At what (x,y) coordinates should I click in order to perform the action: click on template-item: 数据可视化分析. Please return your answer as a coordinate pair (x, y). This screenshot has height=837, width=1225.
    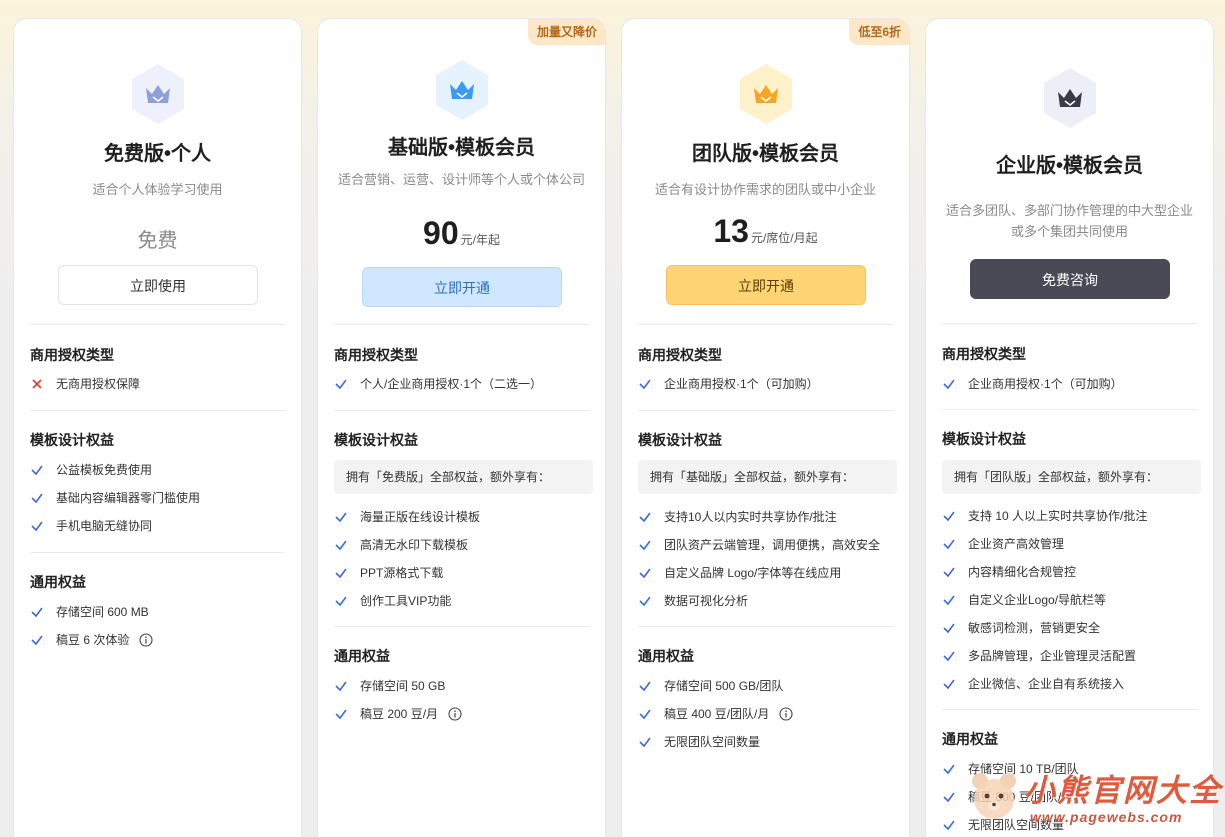
    Looking at the image, I should click on (768, 601).